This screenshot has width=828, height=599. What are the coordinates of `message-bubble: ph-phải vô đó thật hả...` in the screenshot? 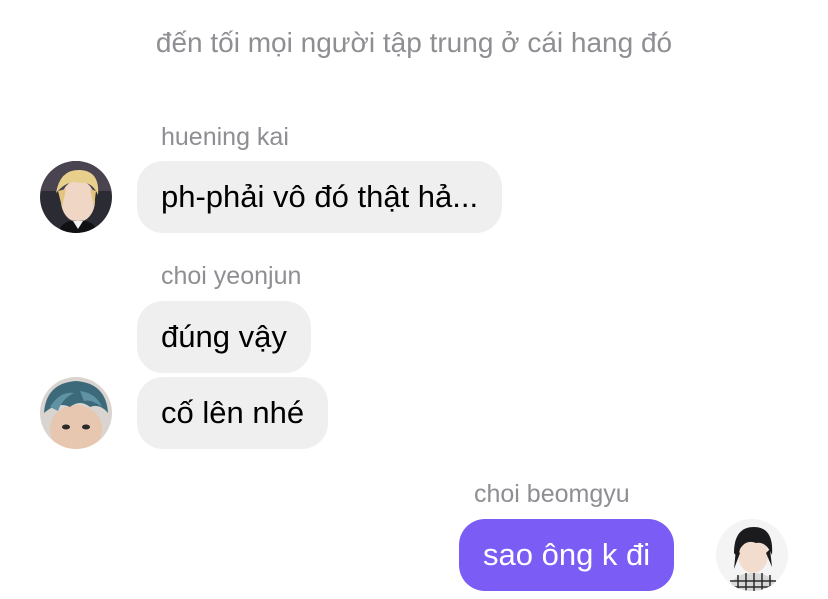 It's located at (320, 197).